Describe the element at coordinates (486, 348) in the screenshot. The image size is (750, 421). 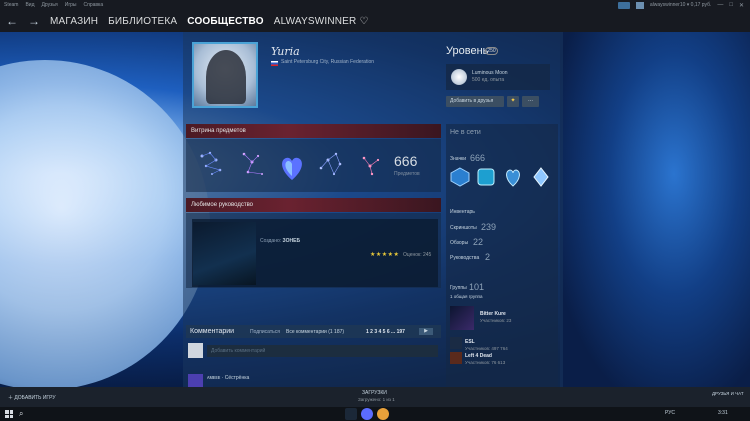
I see `group-members: Участников: 497 764` at that location.